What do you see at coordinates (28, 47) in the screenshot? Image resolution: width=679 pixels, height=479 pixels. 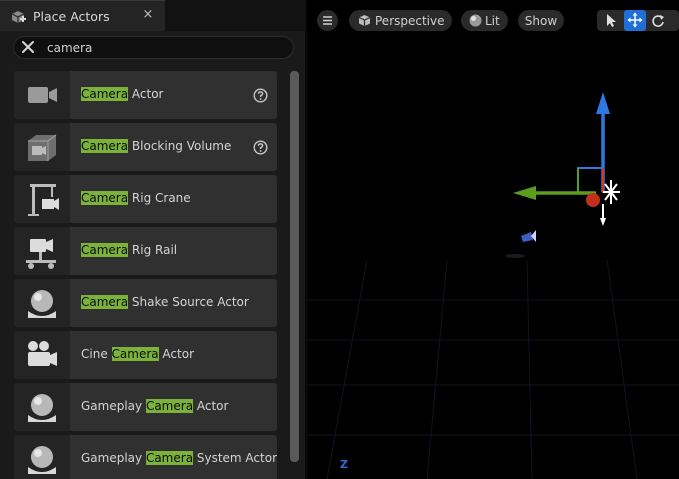 I see `clear-search-icon` at bounding box center [28, 47].